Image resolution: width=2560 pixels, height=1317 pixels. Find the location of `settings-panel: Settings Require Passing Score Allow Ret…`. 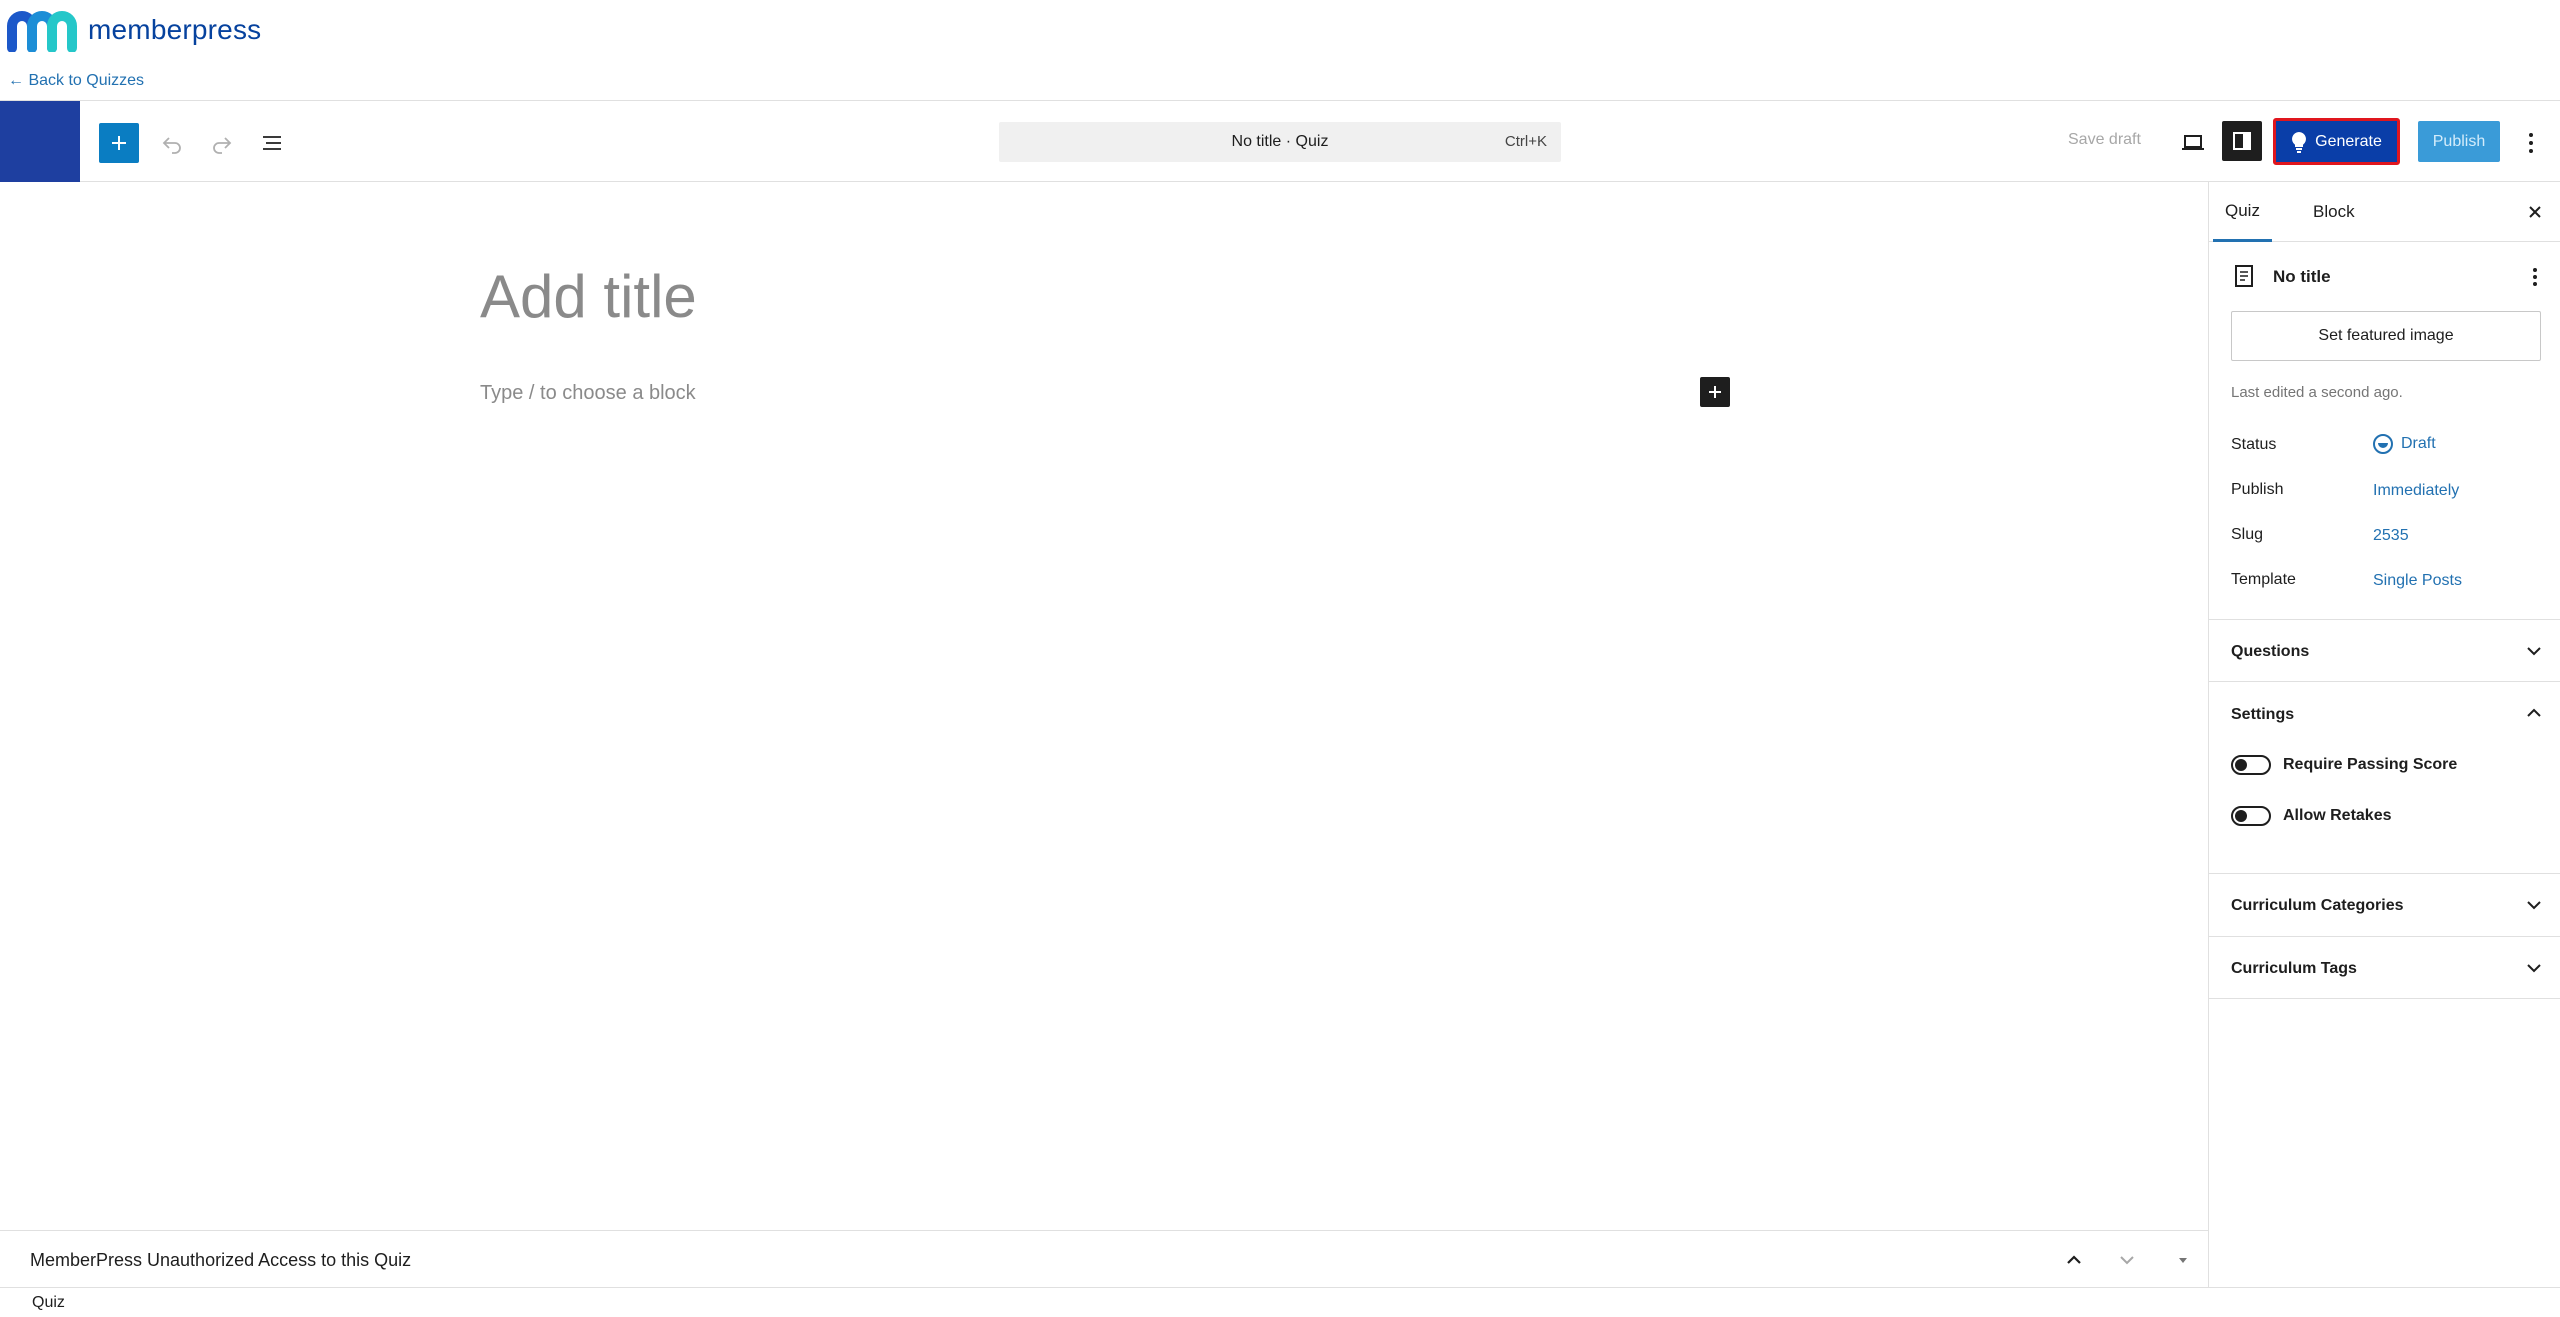

settings-panel: Settings Require Passing Score Allow Ret… is located at coordinates (2384, 768).